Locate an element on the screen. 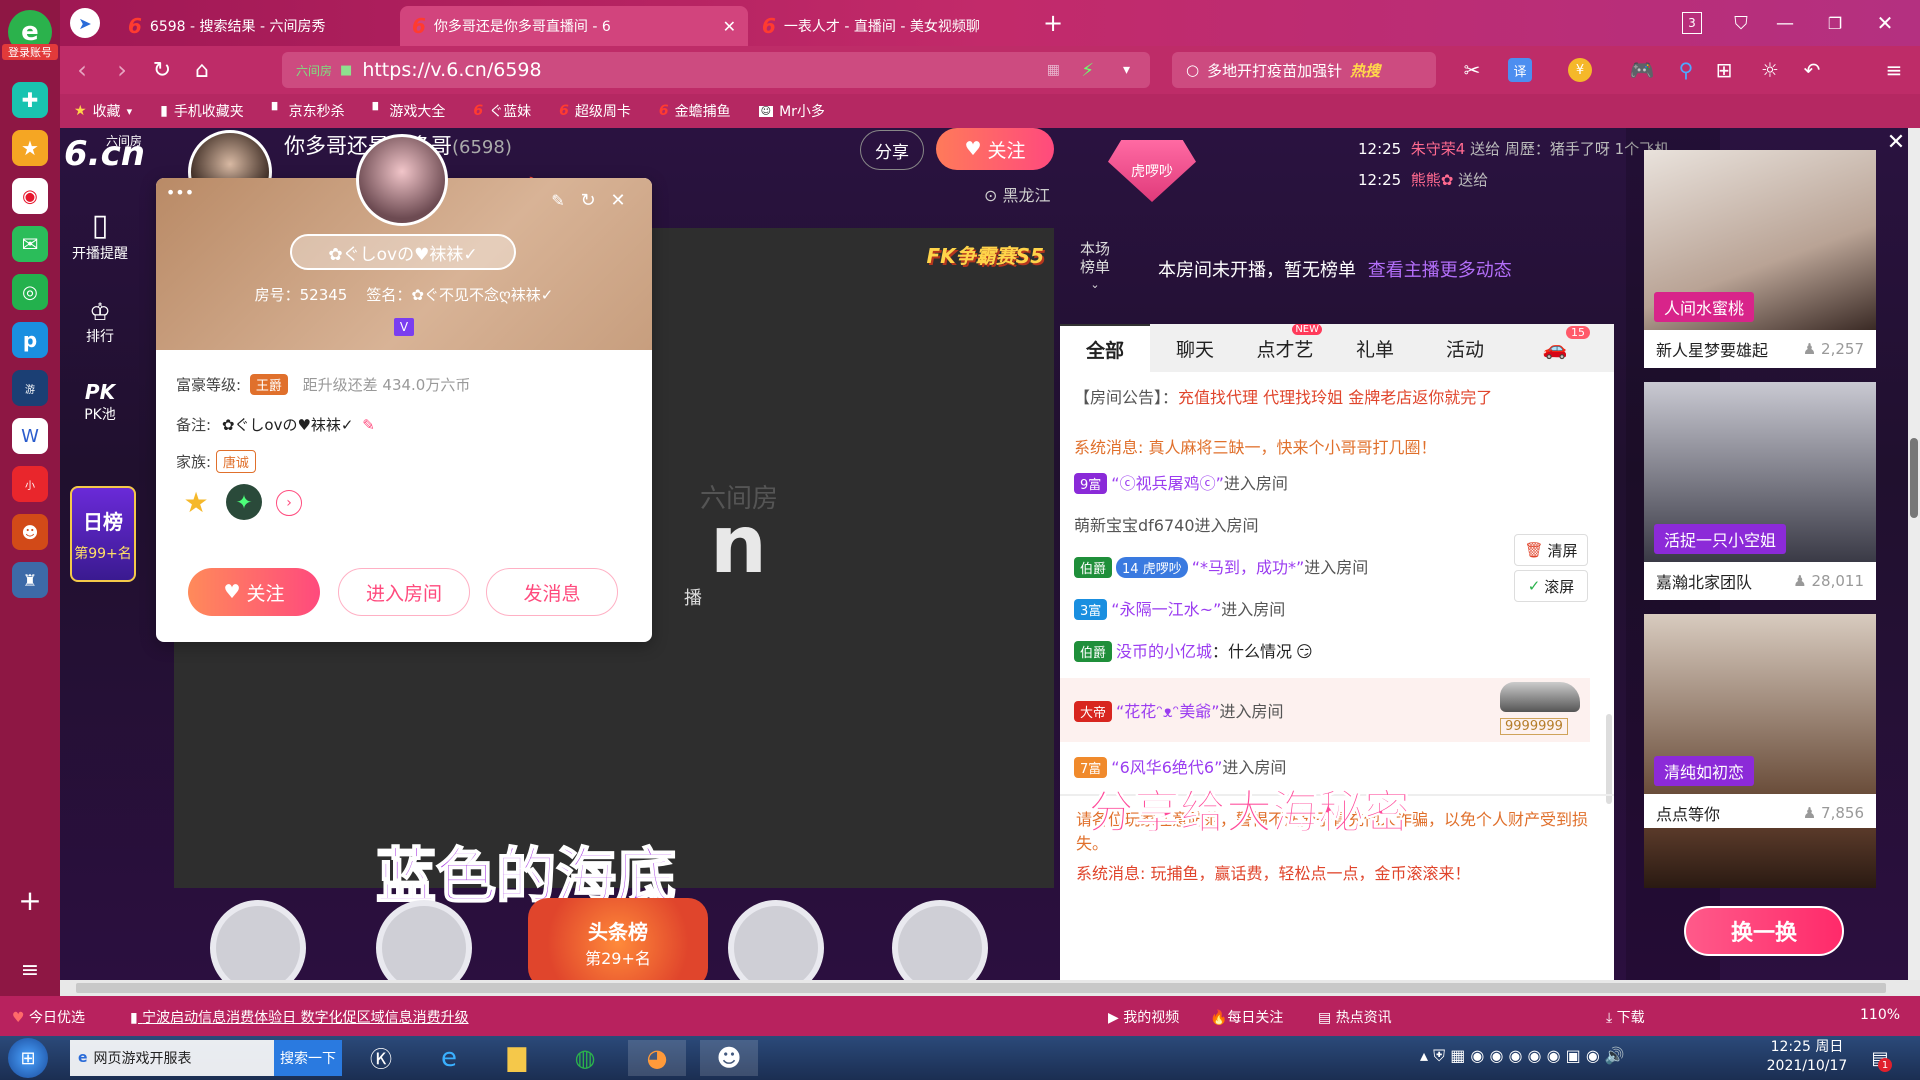 The width and height of the screenshot is (1920, 1080). bookmark-games: ▘ 游戏大全 is located at coordinates (409, 111).